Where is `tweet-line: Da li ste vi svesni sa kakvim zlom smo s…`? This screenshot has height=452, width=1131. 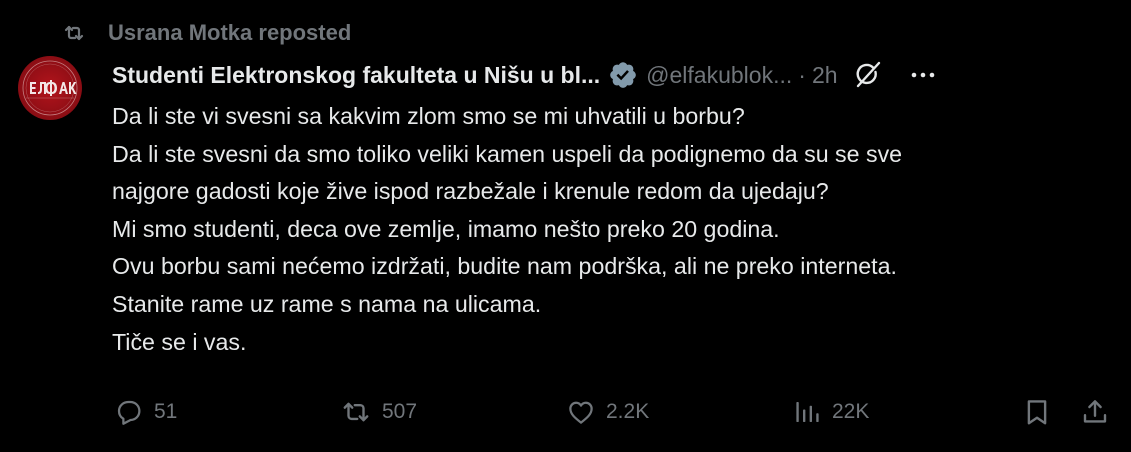 tweet-line: Da li ste vi svesni sa kakvim zlom smo s… is located at coordinates (428, 116).